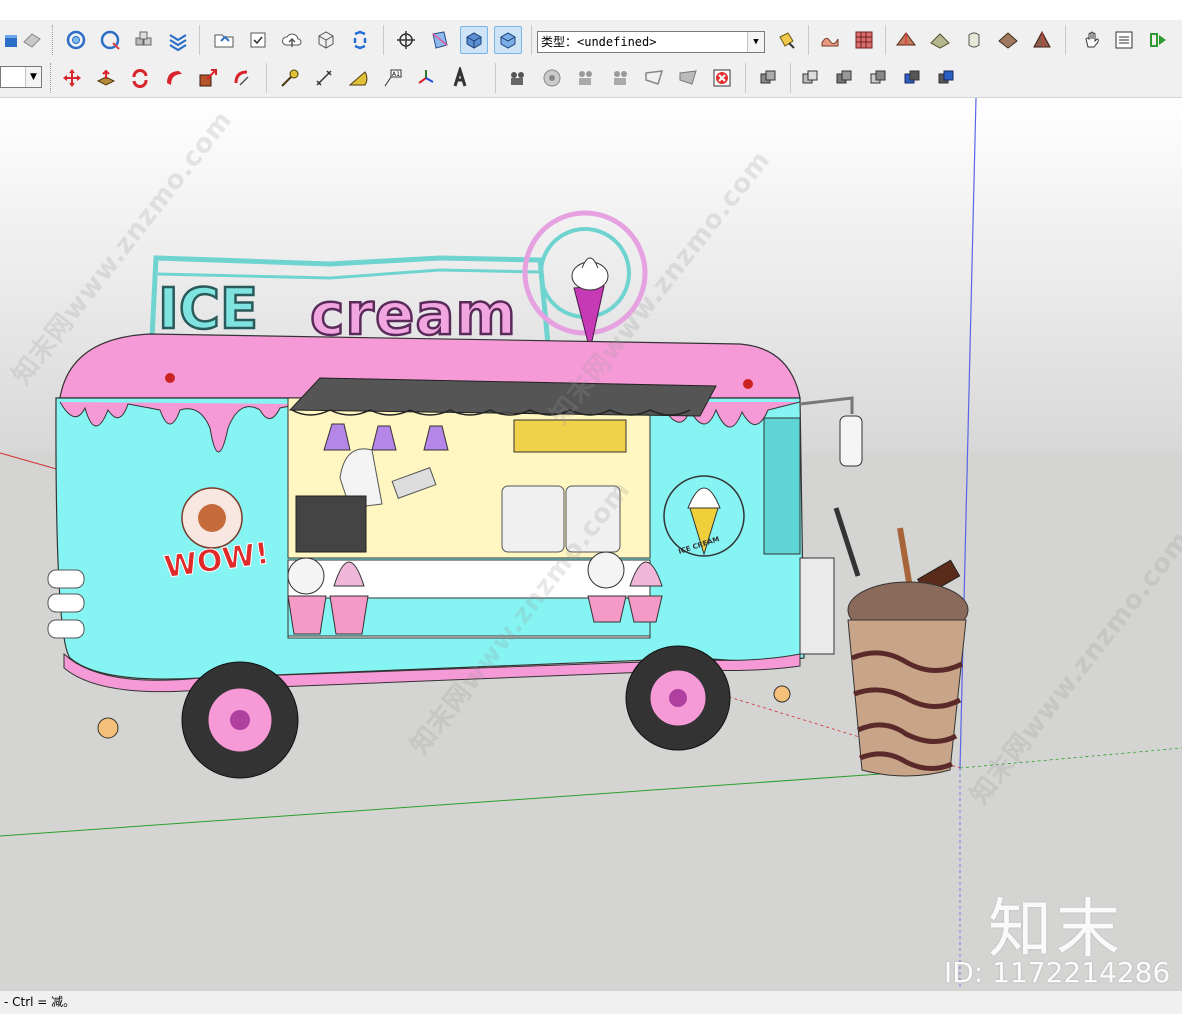 This screenshot has height=1014, width=1182. What do you see at coordinates (906, 40) in the screenshot?
I see `terrain-icon` at bounding box center [906, 40].